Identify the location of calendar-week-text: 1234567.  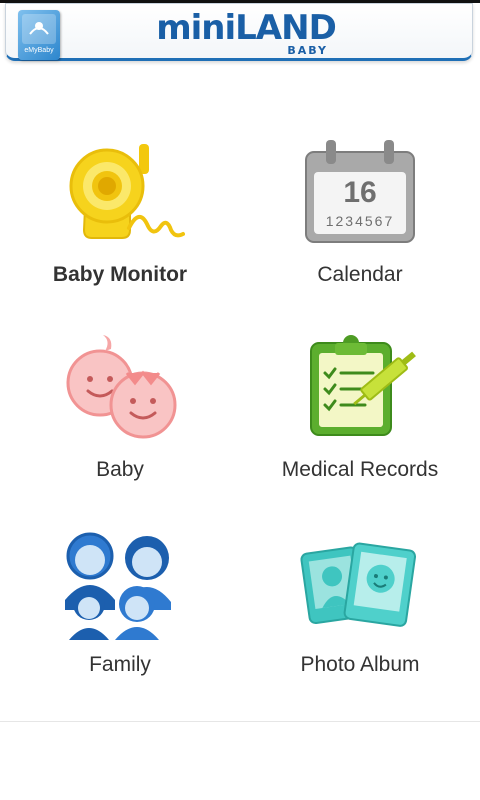
(360, 221).